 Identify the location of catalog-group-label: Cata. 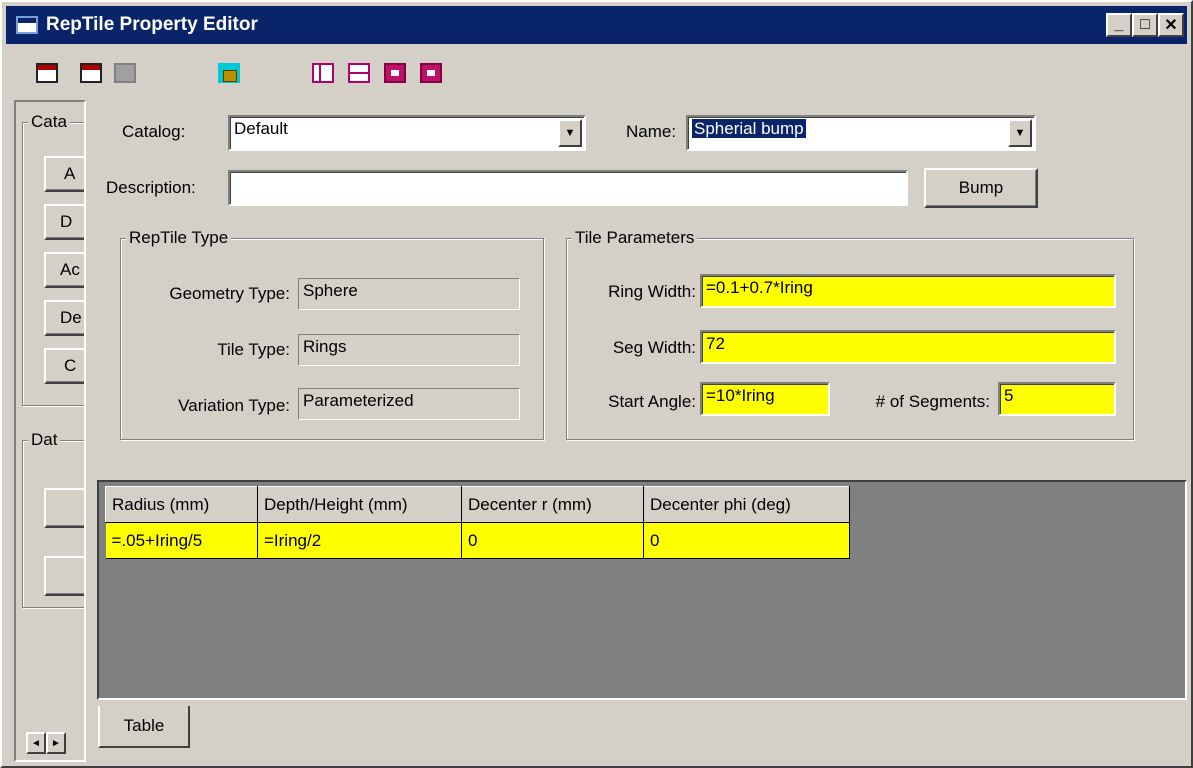
(49, 122).